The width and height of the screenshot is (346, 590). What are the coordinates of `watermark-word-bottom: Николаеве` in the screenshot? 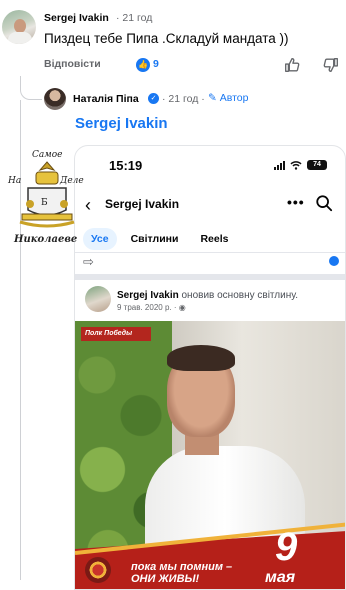 It's located at (46, 239).